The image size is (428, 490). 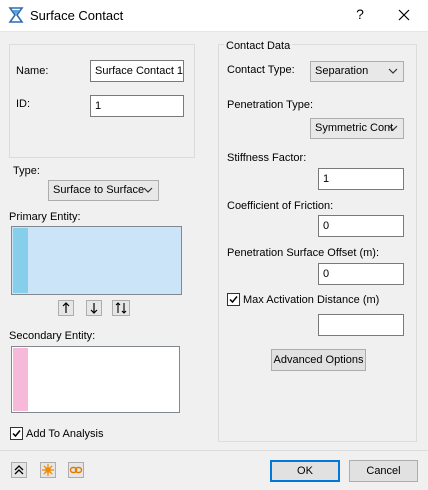 What do you see at coordinates (23, 104) in the screenshot?
I see `id-label: ID:` at bounding box center [23, 104].